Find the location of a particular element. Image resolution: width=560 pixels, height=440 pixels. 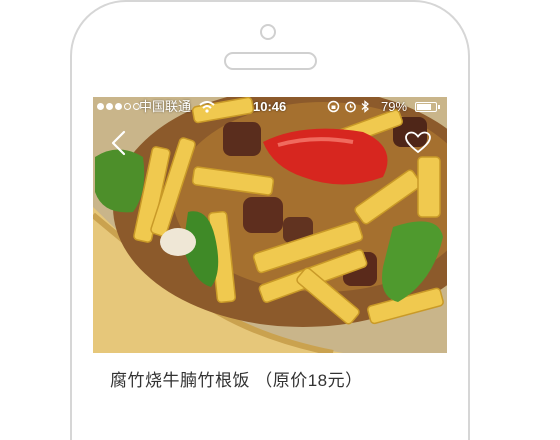

battery-icon is located at coordinates (426, 107).